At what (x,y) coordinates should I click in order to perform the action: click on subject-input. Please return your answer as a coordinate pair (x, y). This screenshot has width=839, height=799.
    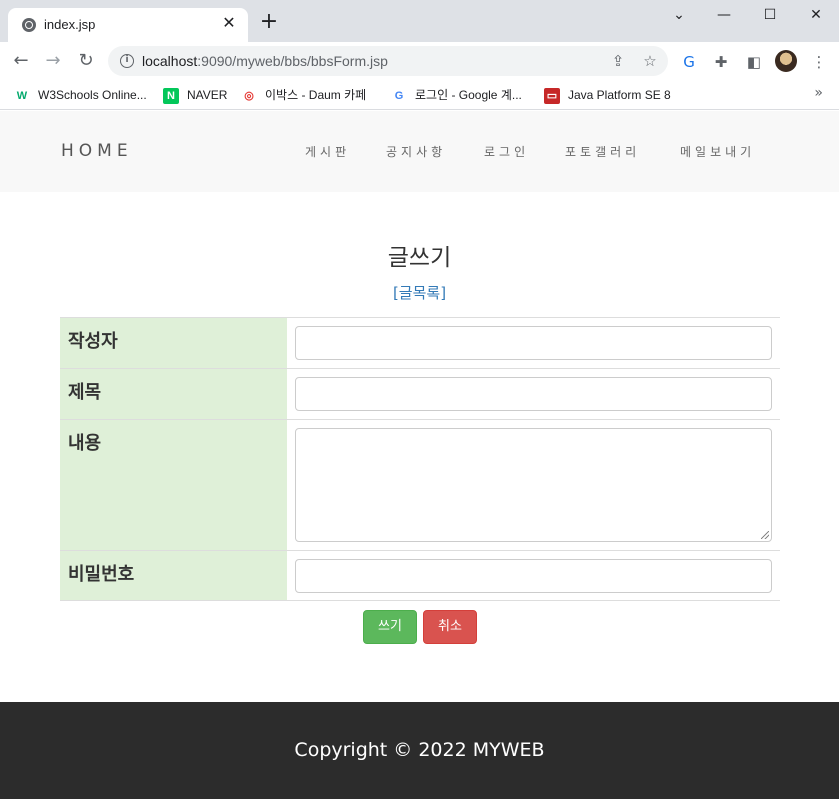
    Looking at the image, I should click on (533, 394).